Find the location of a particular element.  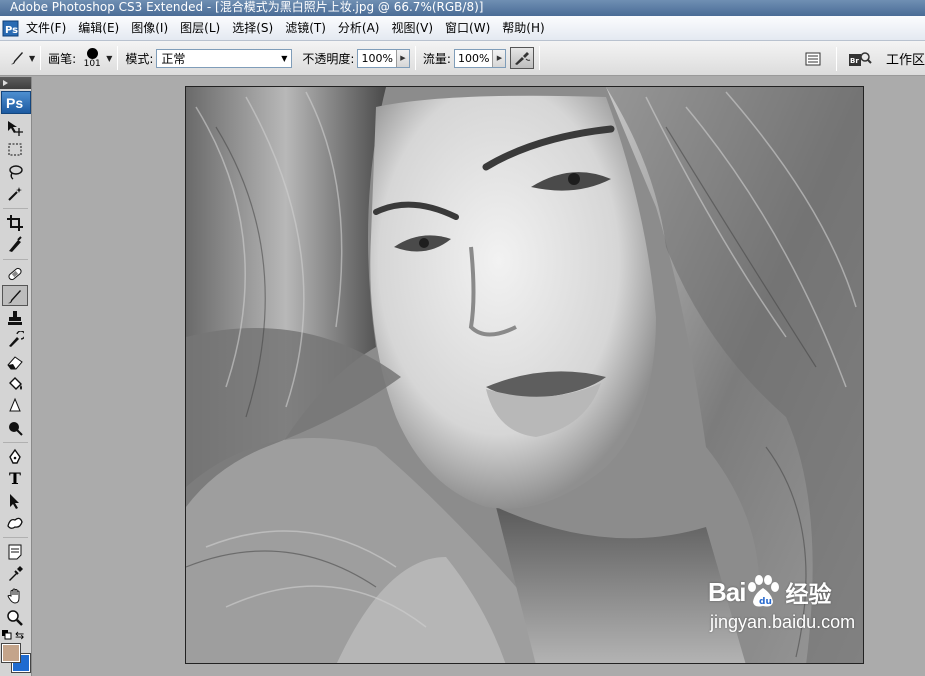

color-swatches: ⇆ is located at coordinates (15, 651).